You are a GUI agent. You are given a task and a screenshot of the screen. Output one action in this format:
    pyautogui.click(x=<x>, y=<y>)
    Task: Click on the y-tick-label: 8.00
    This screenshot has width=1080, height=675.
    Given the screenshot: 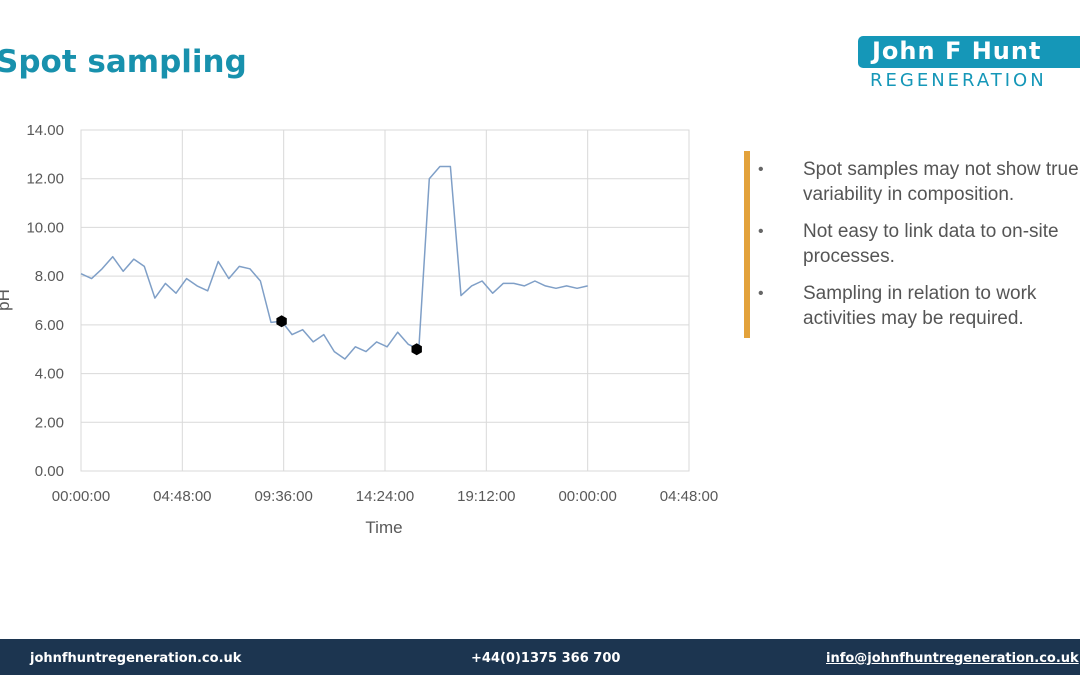 What is the action you would take?
    pyautogui.click(x=49, y=276)
    